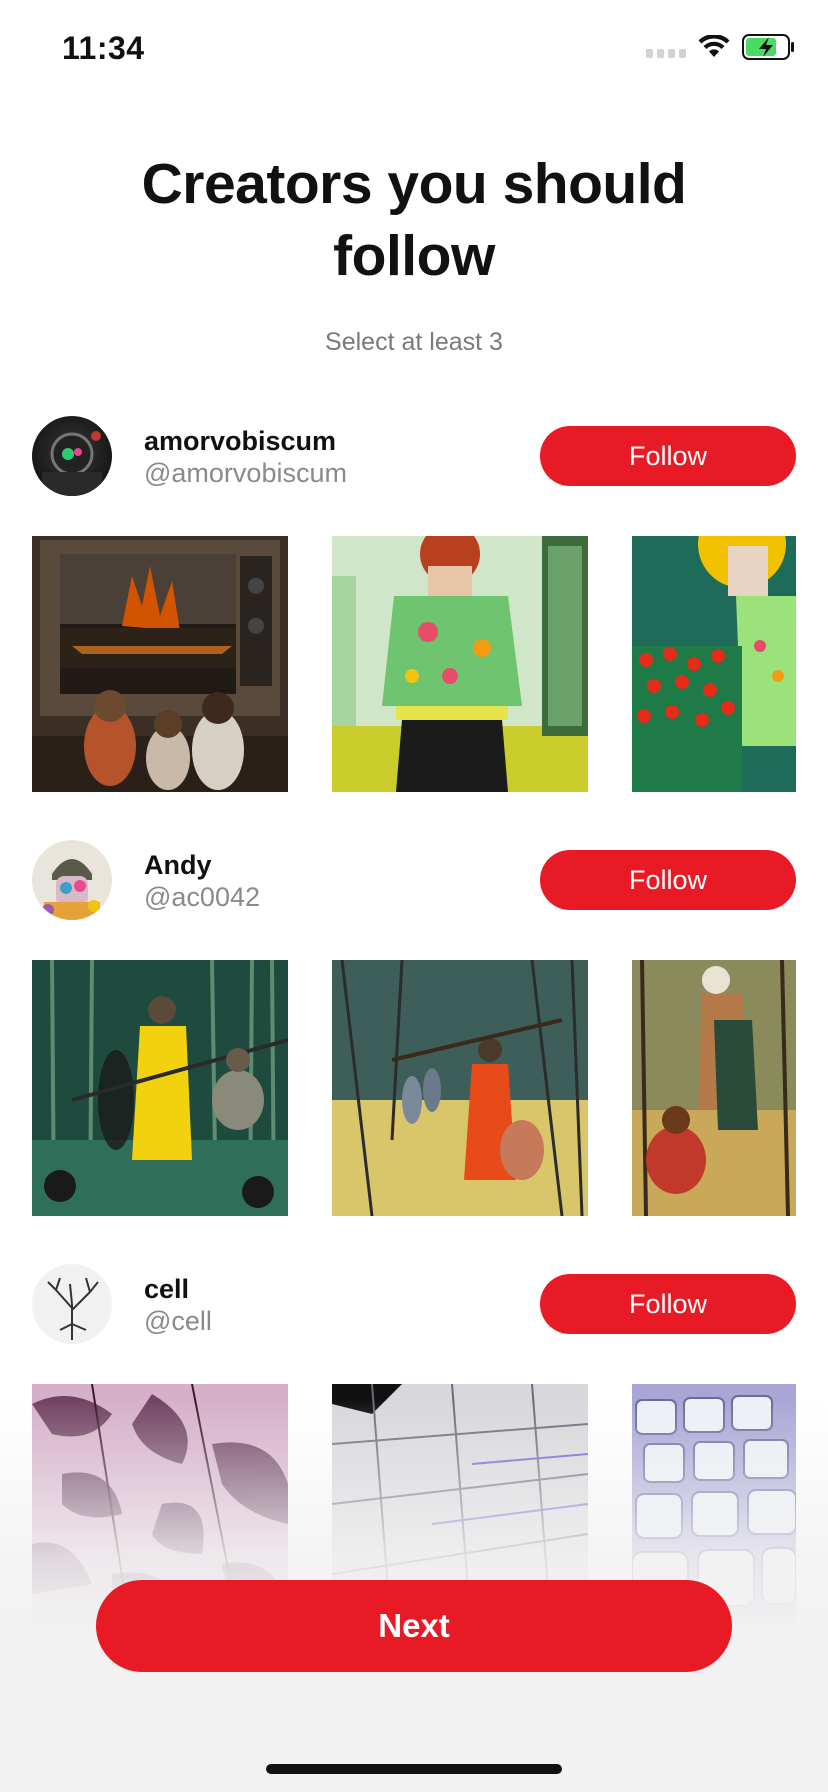 The width and height of the screenshot is (828, 1792). What do you see at coordinates (414, 1304) in the screenshot?
I see `creator-row: cell @cell Follow` at bounding box center [414, 1304].